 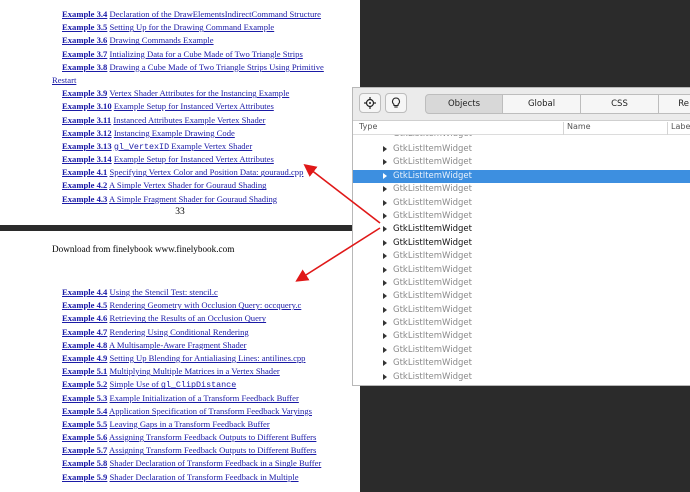 I want to click on toc-entry-label: Example 5.1, so click(x=84, y=371).